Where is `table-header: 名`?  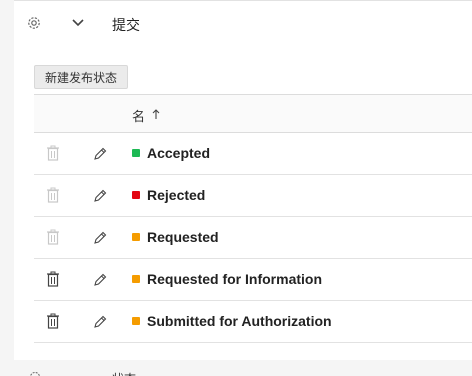
table-header: 名 is located at coordinates (253, 113).